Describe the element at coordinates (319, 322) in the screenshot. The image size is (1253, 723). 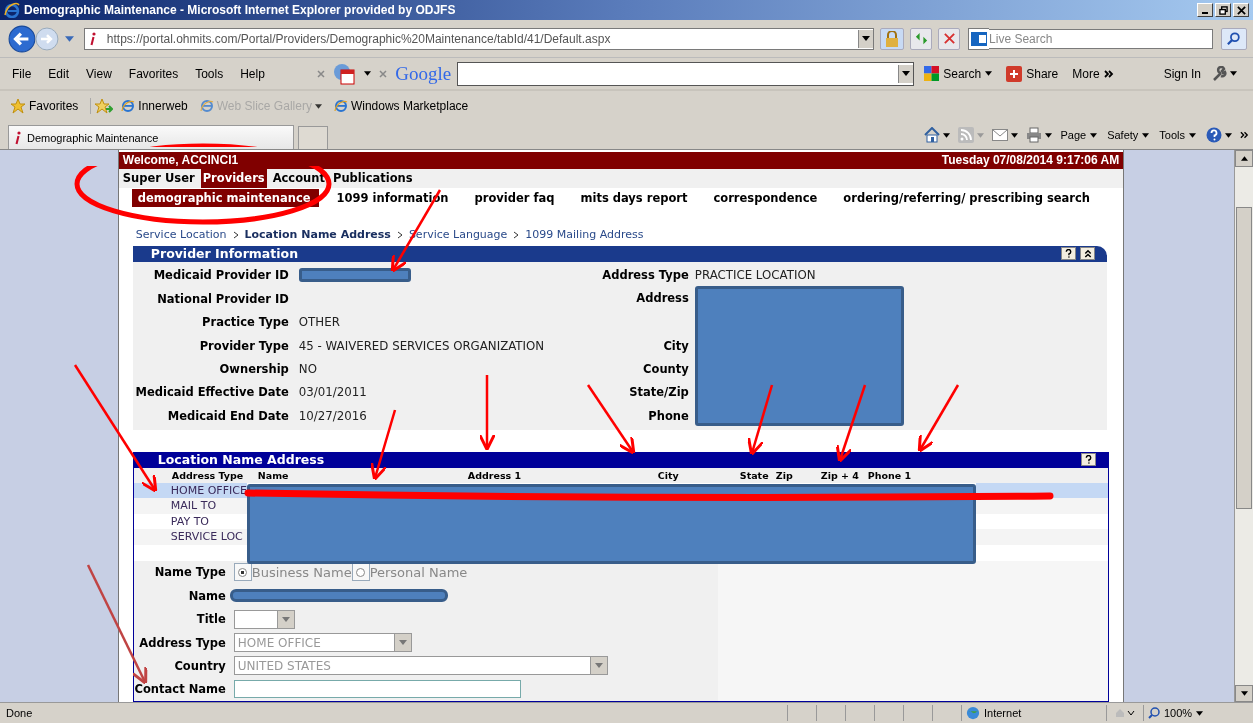
I see `field-value: OTHER` at that location.